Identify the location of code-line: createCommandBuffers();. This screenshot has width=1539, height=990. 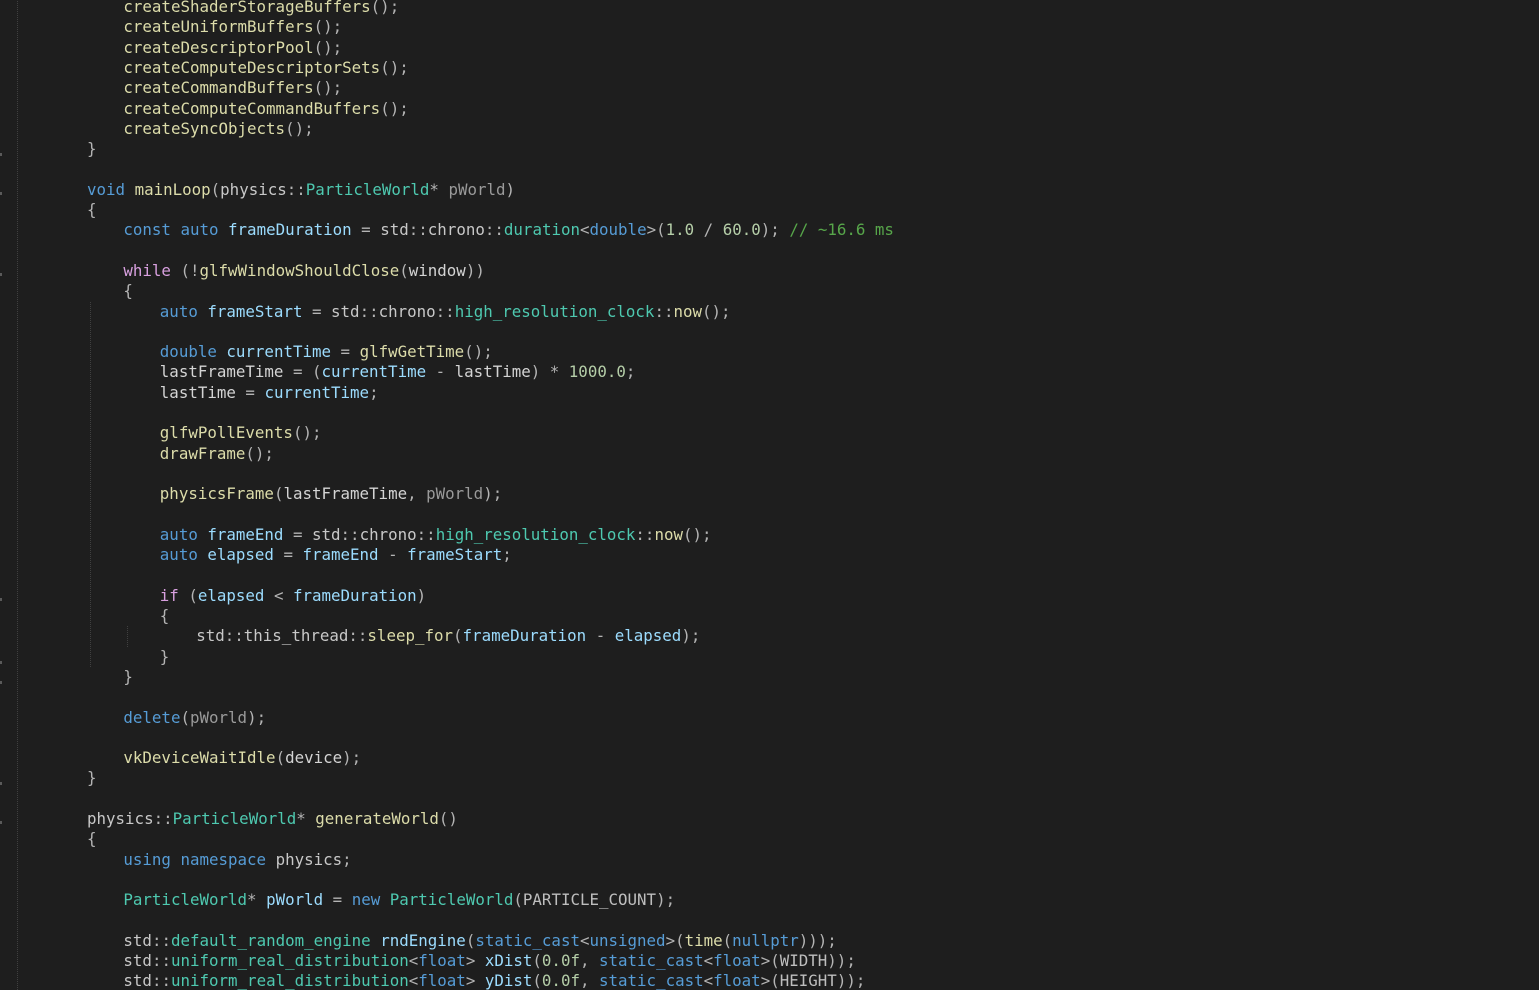
(232, 88).